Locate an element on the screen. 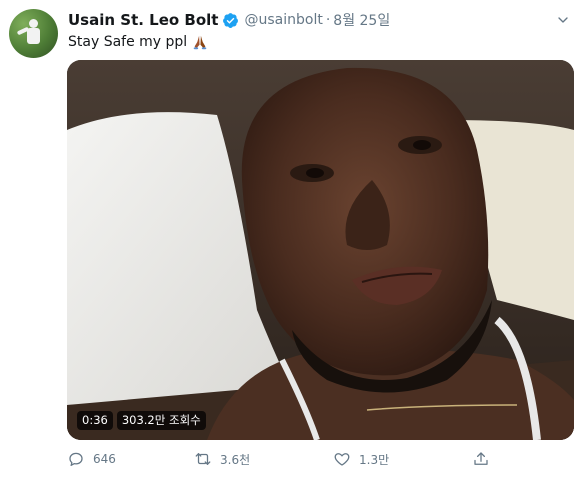 The width and height of the screenshot is (584, 478). verified-badge-icon is located at coordinates (231, 20).